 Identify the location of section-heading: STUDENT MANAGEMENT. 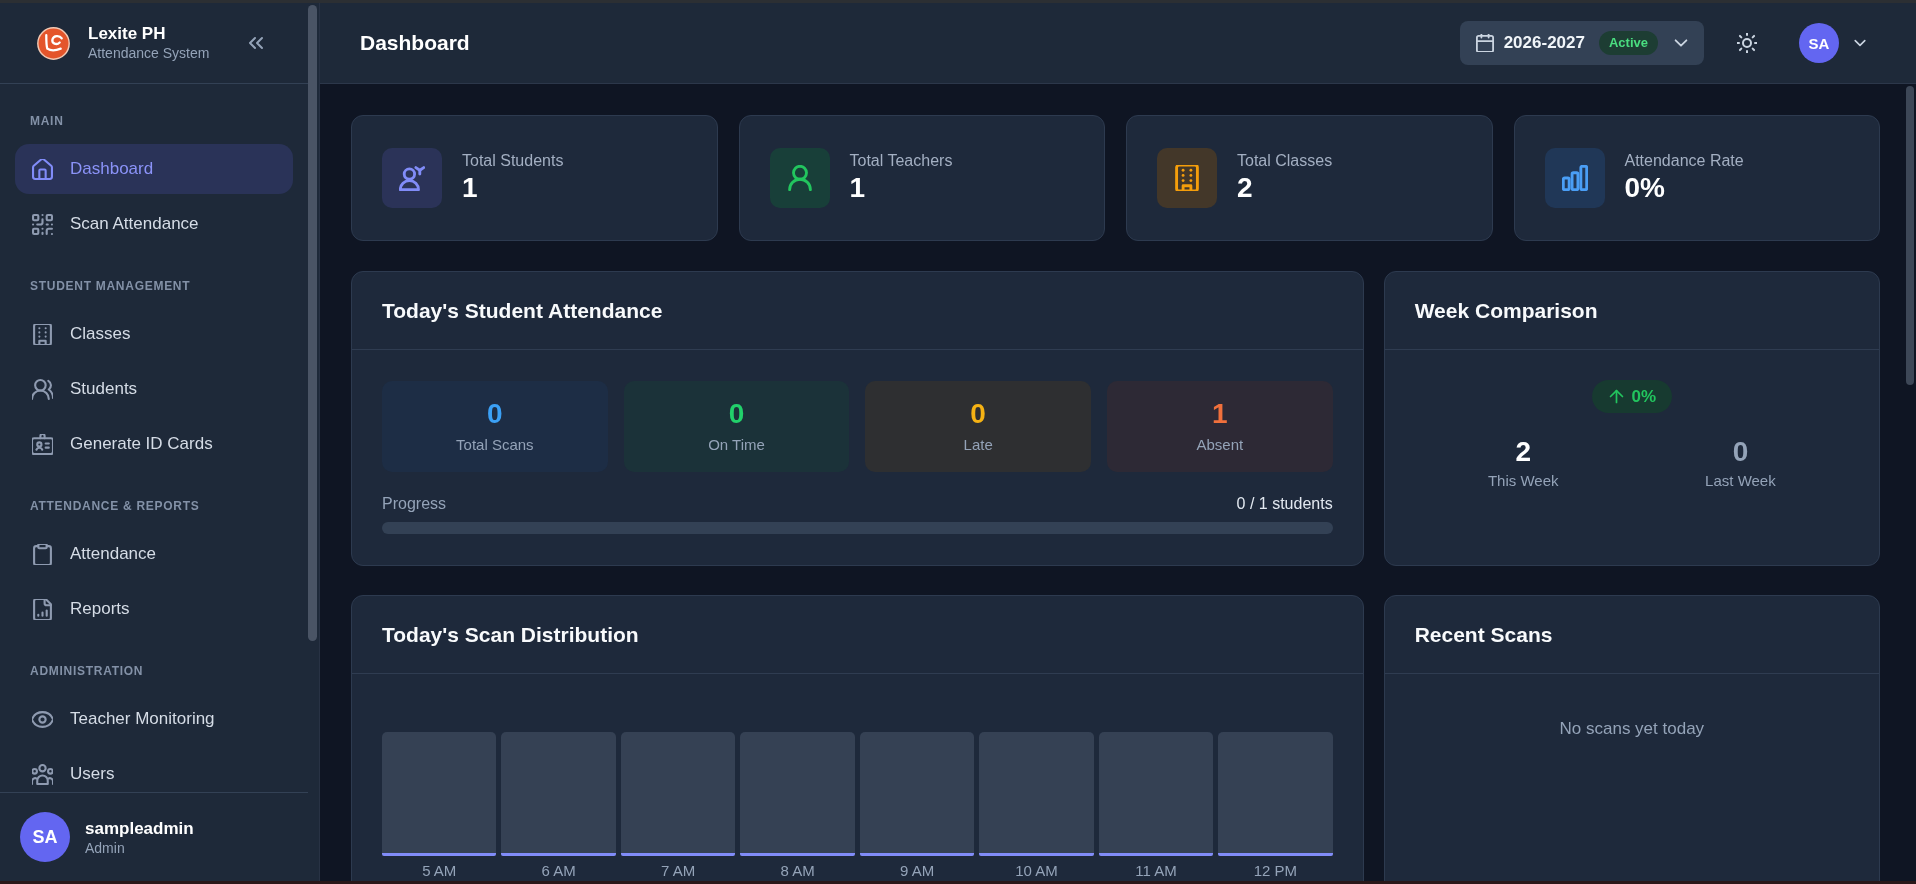
(110, 286).